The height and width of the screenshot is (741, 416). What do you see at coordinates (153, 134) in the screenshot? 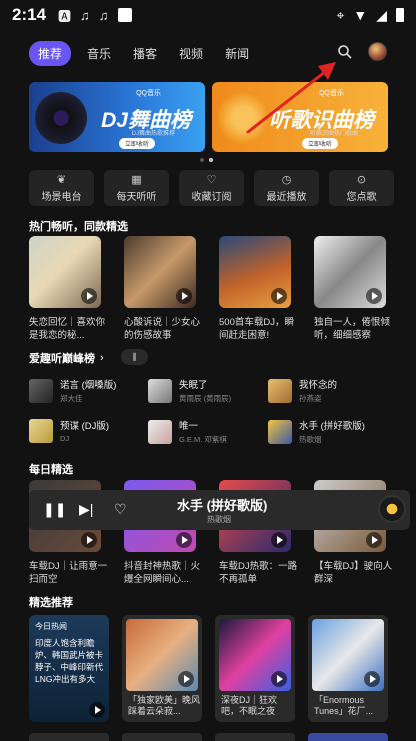
I see `banner-subtitle: DJ舞曲热歌推荐` at bounding box center [153, 134].